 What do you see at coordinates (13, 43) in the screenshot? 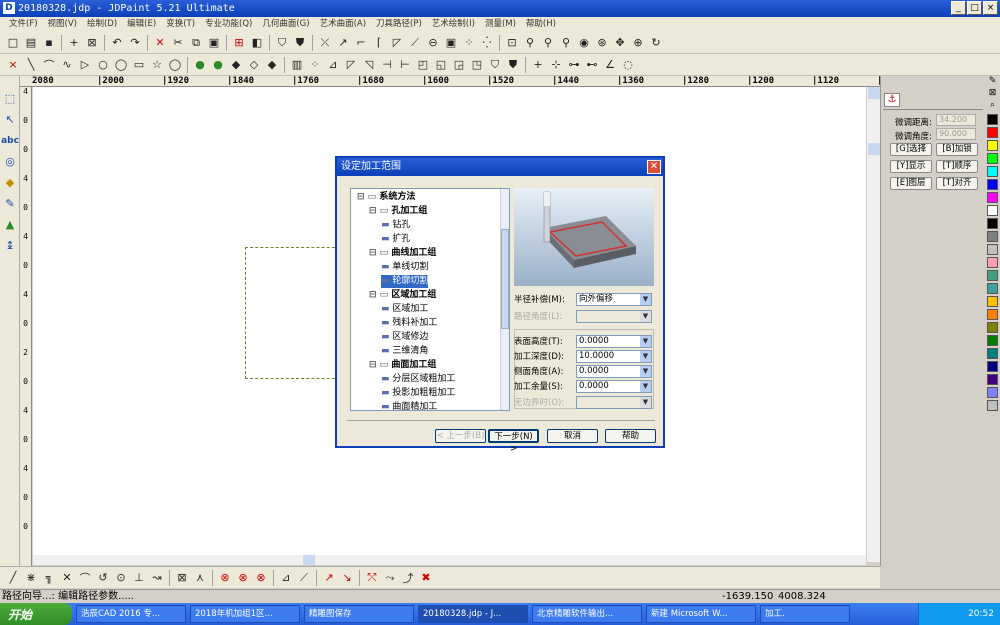
I see `new-file-icon: □` at bounding box center [13, 43].